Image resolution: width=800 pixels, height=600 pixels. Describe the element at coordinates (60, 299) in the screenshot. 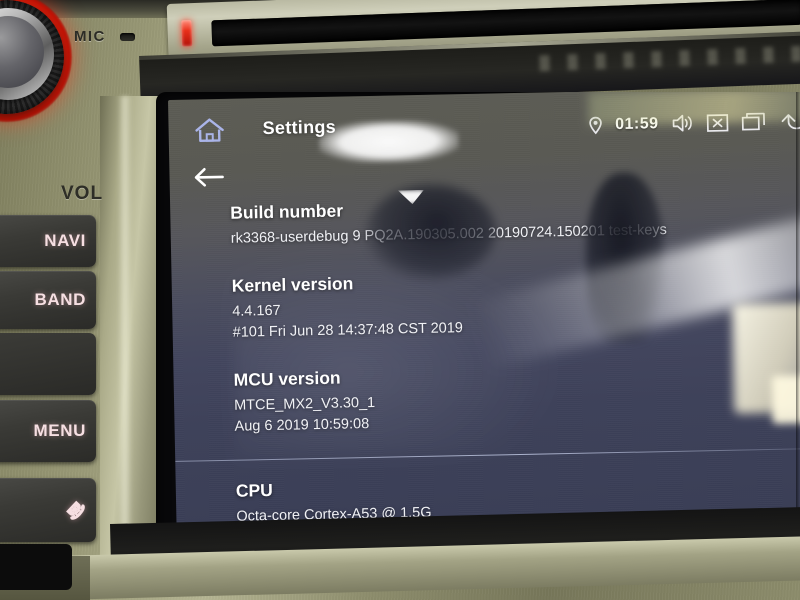

I see `band-button-label: BAND` at that location.